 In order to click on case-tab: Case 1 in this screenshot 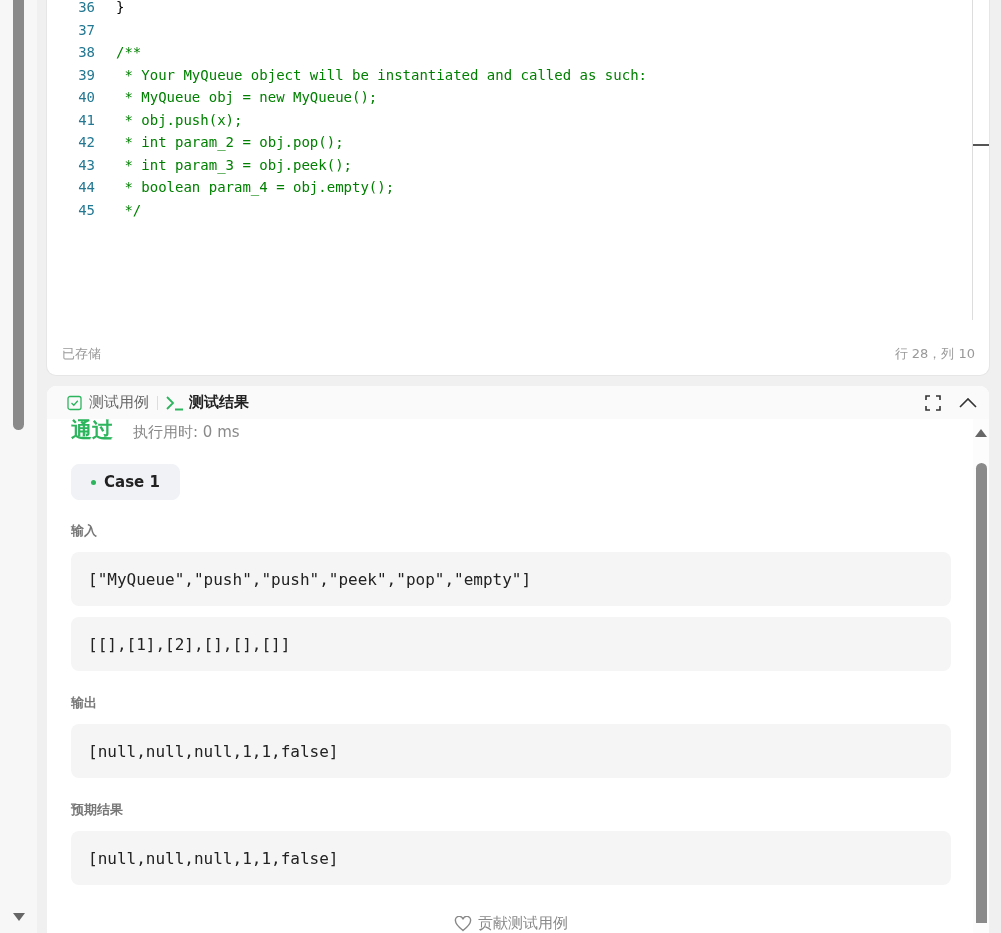, I will do `click(125, 482)`.